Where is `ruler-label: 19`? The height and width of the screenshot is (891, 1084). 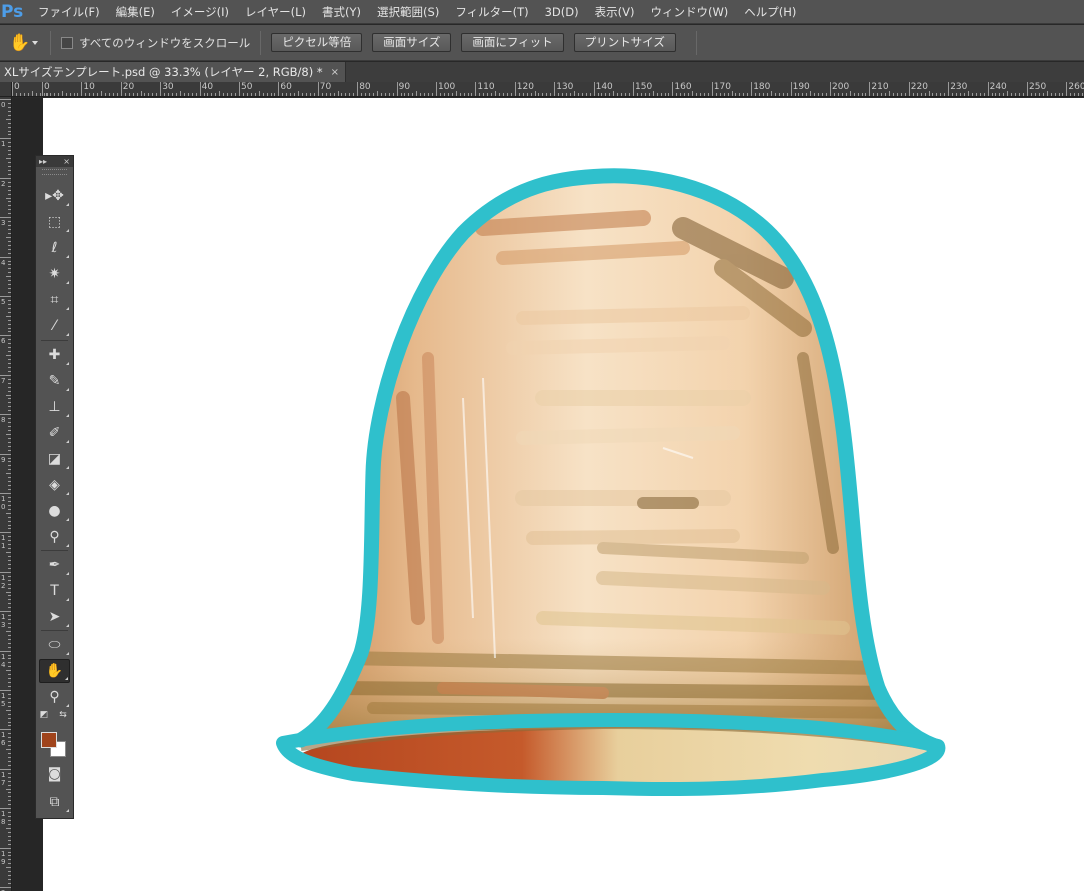 ruler-label: 19 is located at coordinates (3, 857).